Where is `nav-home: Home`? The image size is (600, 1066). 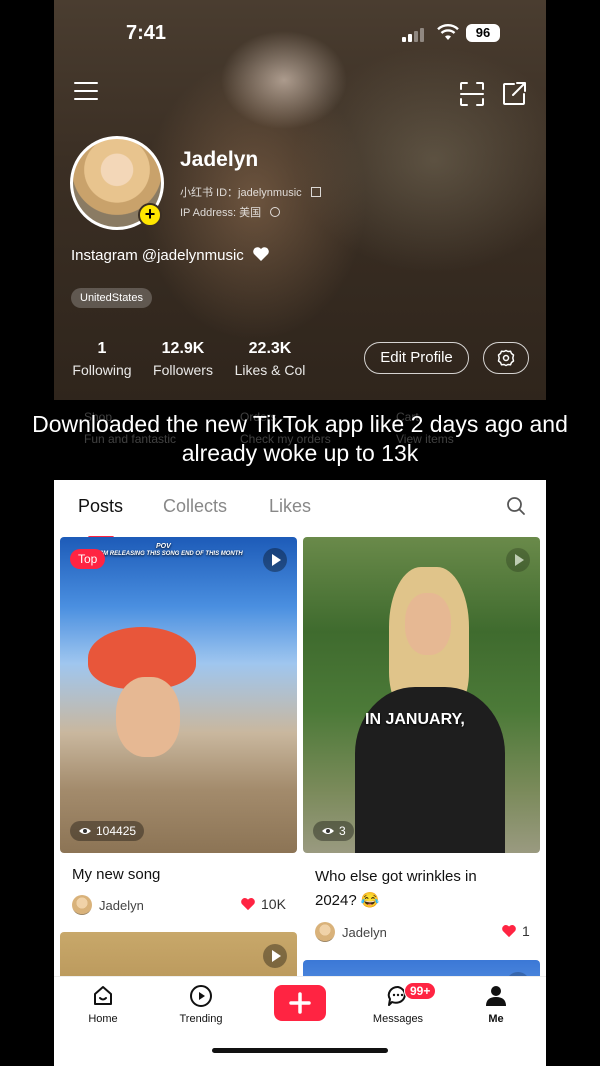
nav-home: Home is located at coordinates (103, 1004).